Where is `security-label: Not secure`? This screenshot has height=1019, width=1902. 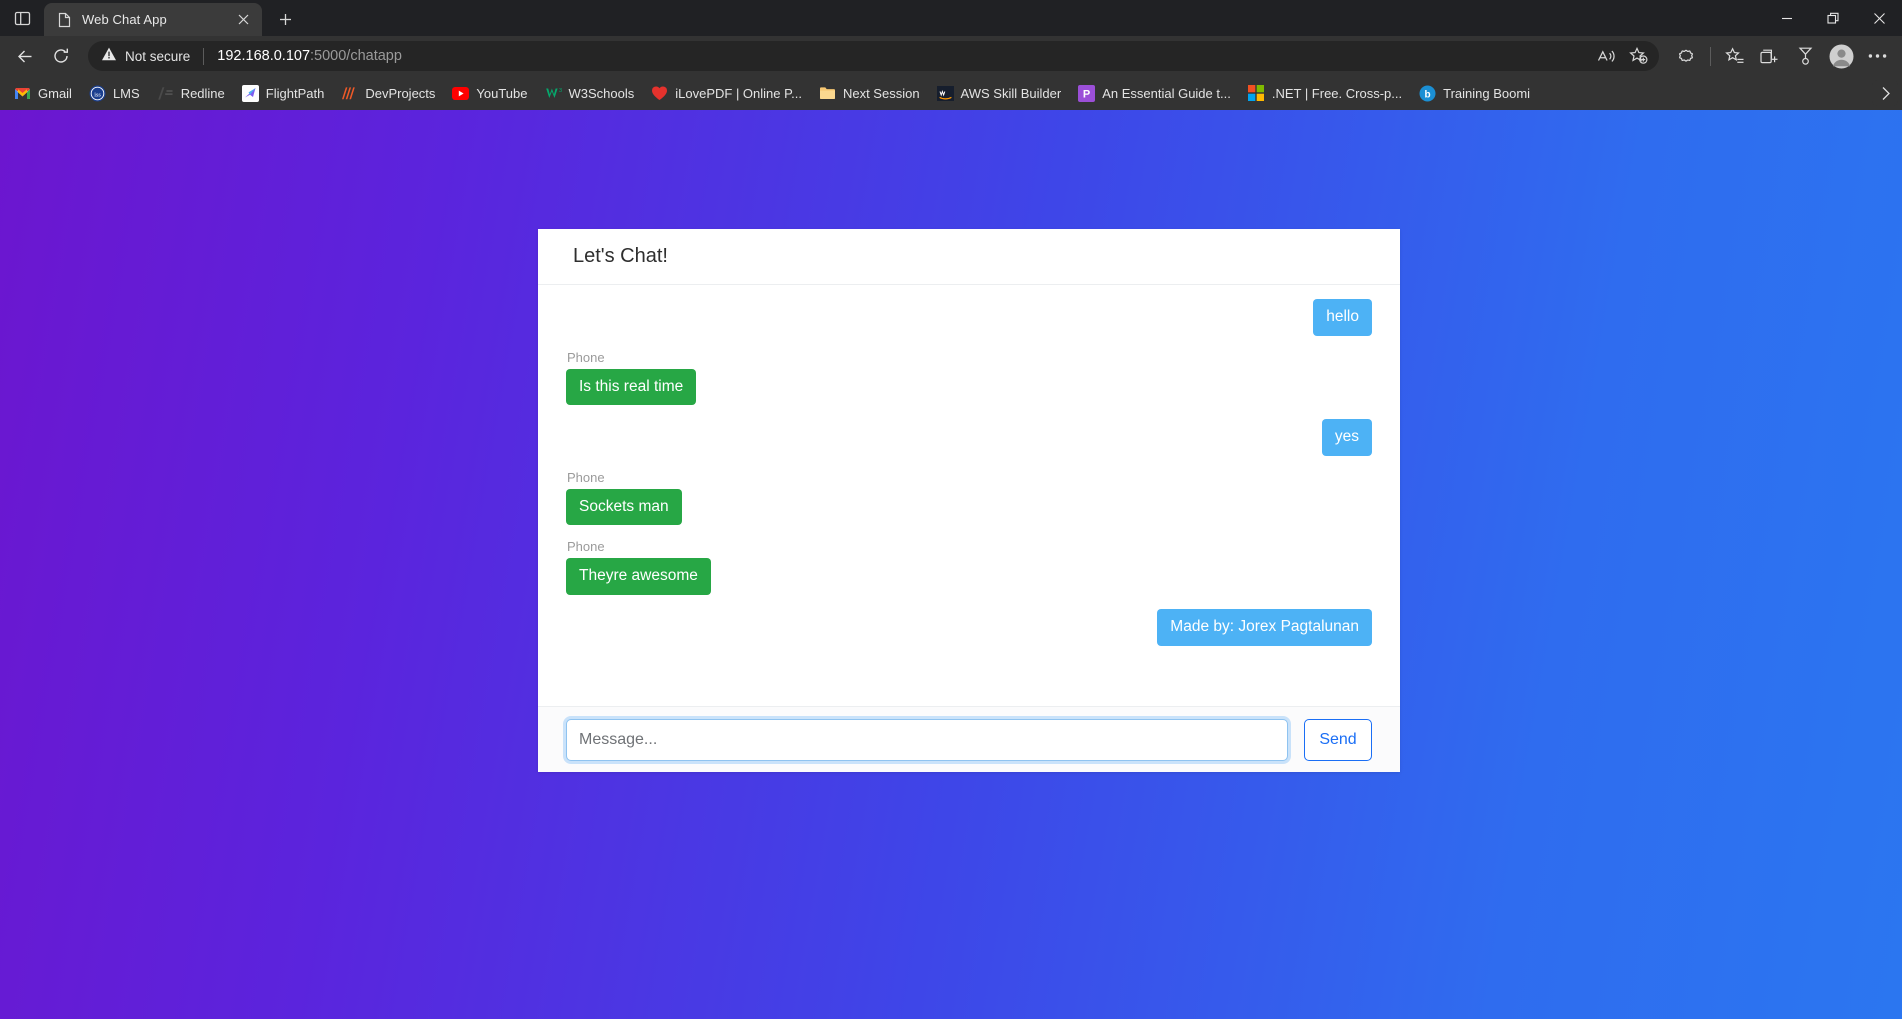
security-label: Not secure is located at coordinates (158, 56).